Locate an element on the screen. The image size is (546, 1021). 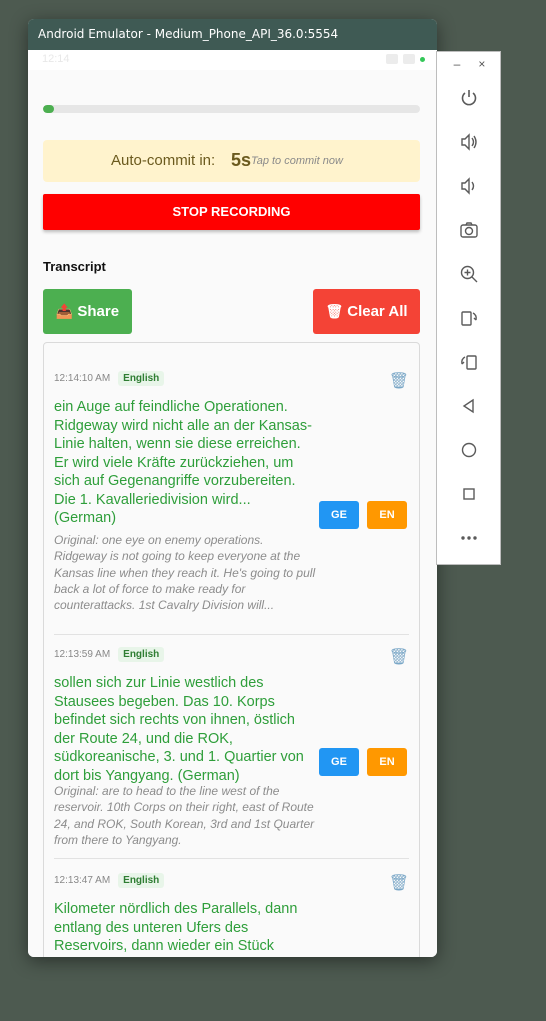
indicator-dot-icon is located at coordinates (422, 59).